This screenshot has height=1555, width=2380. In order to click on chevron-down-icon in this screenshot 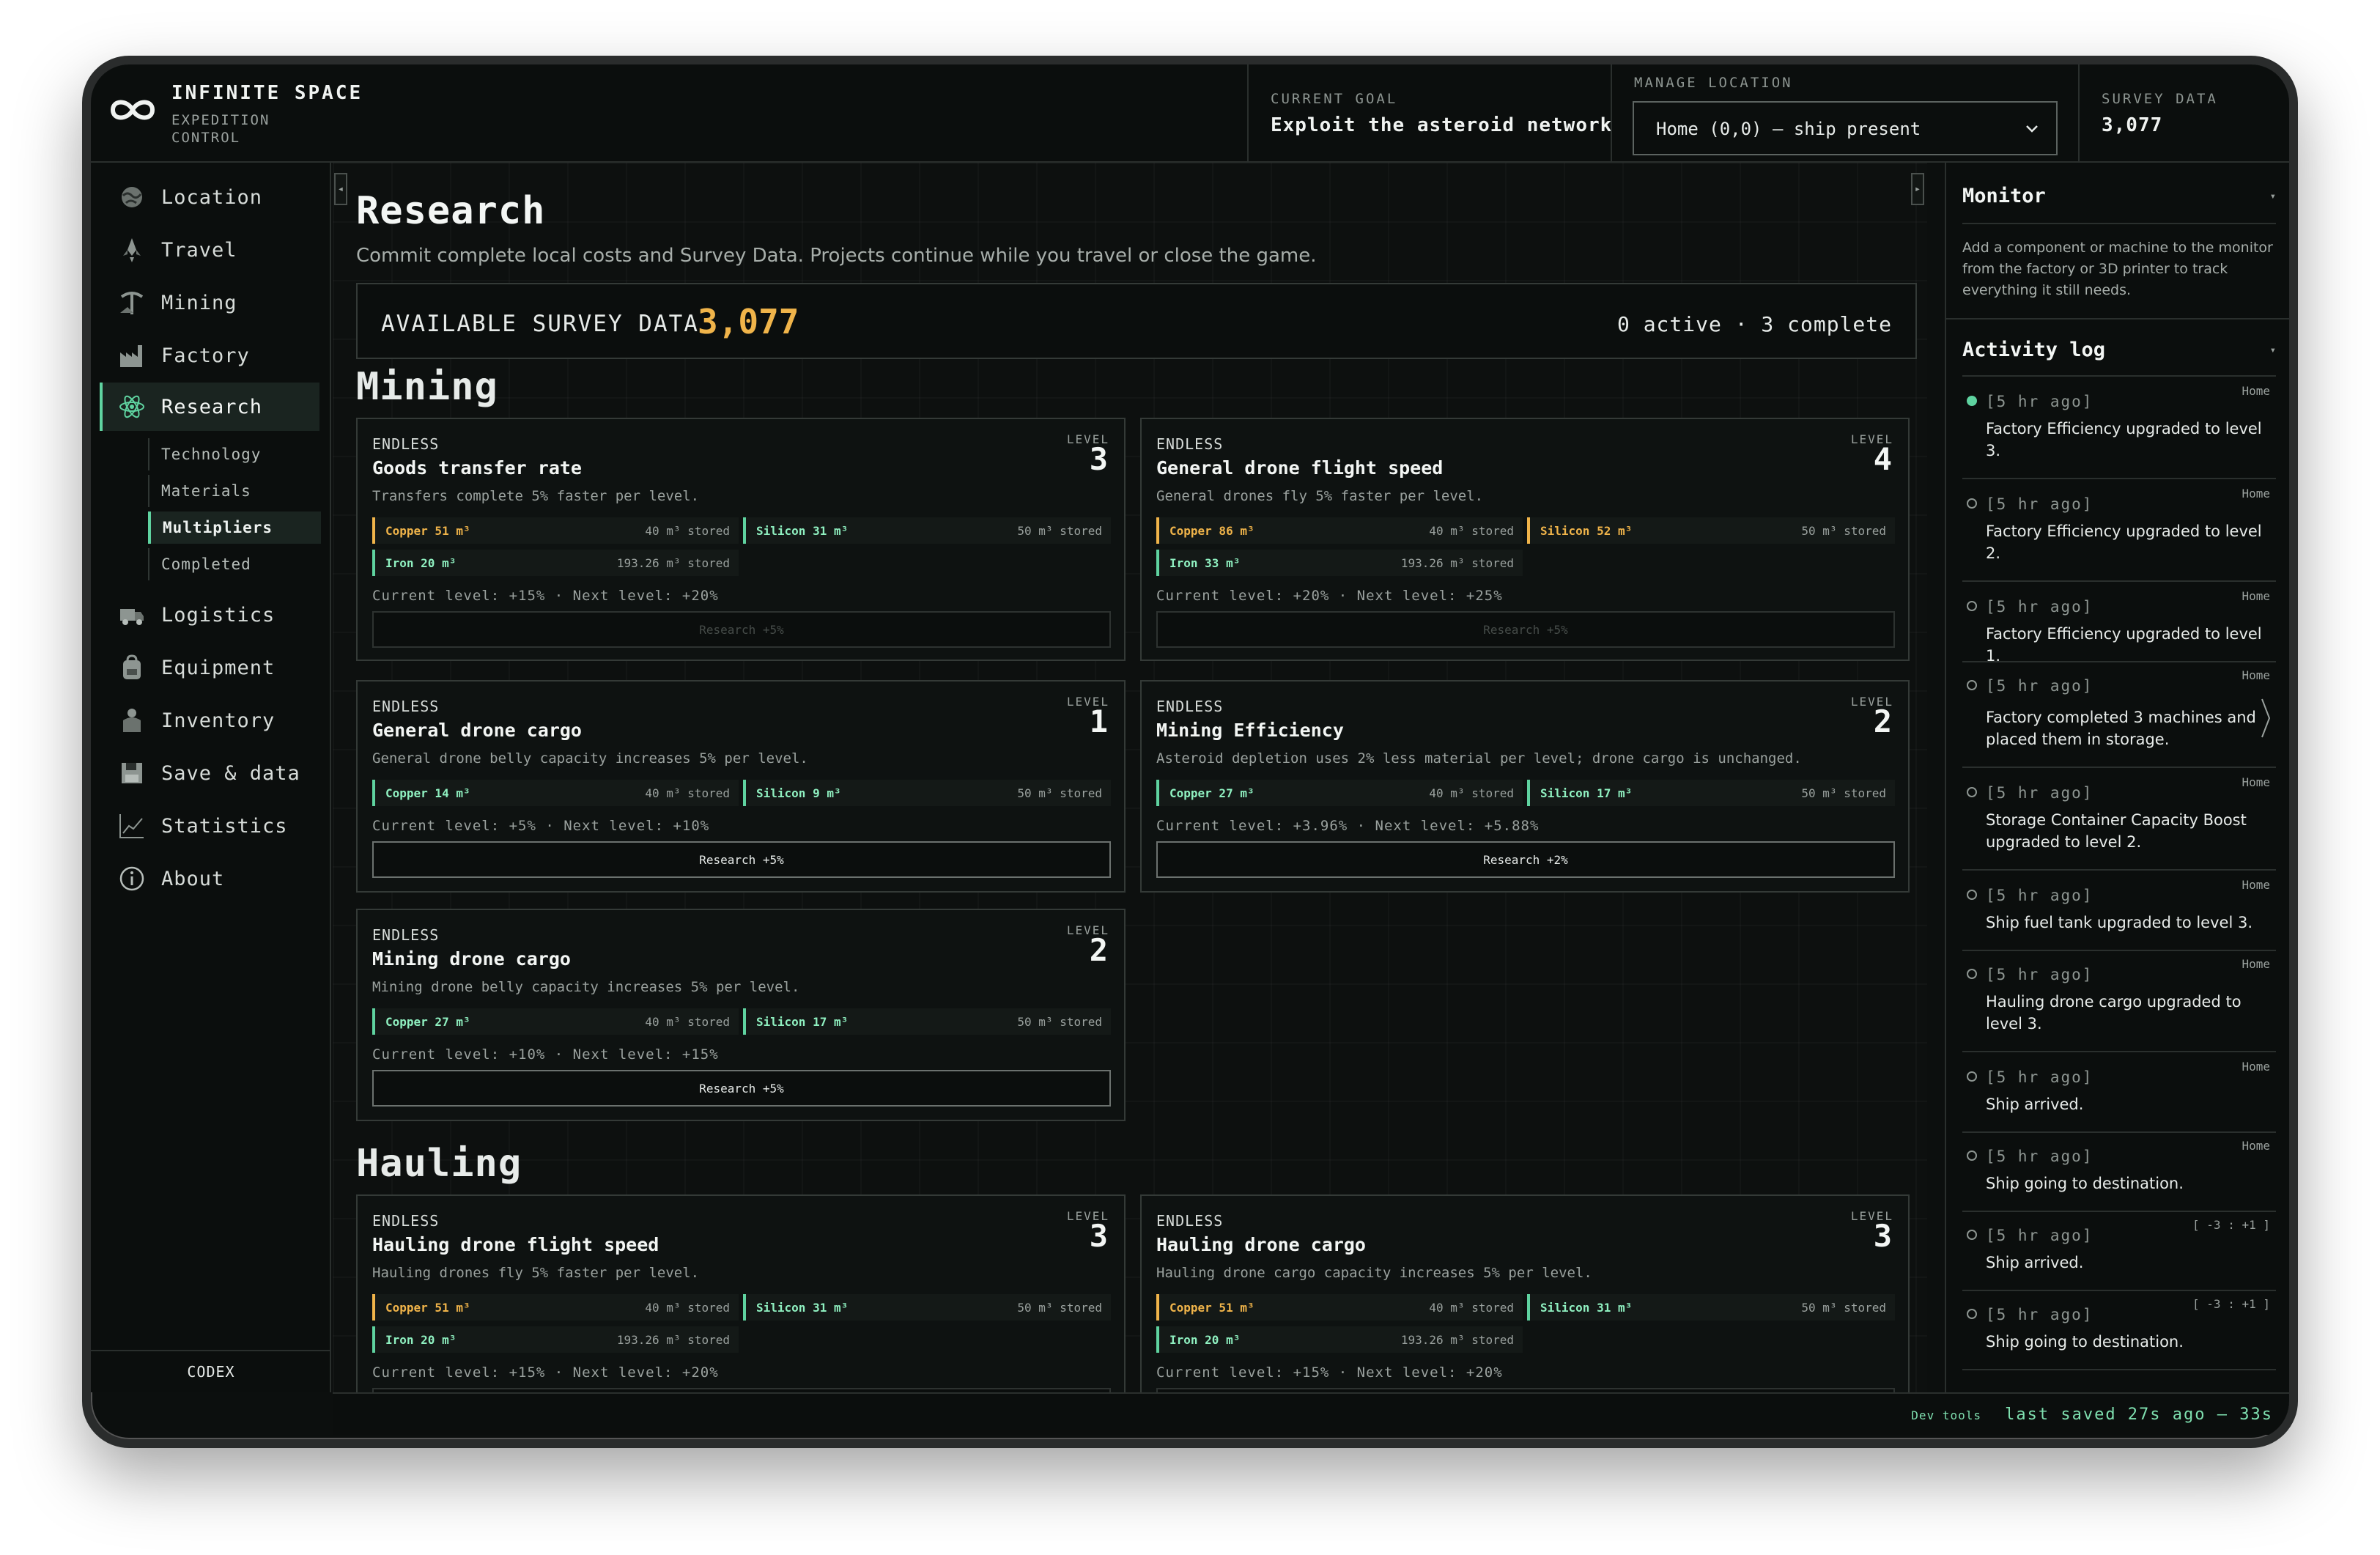, I will do `click(2032, 129)`.